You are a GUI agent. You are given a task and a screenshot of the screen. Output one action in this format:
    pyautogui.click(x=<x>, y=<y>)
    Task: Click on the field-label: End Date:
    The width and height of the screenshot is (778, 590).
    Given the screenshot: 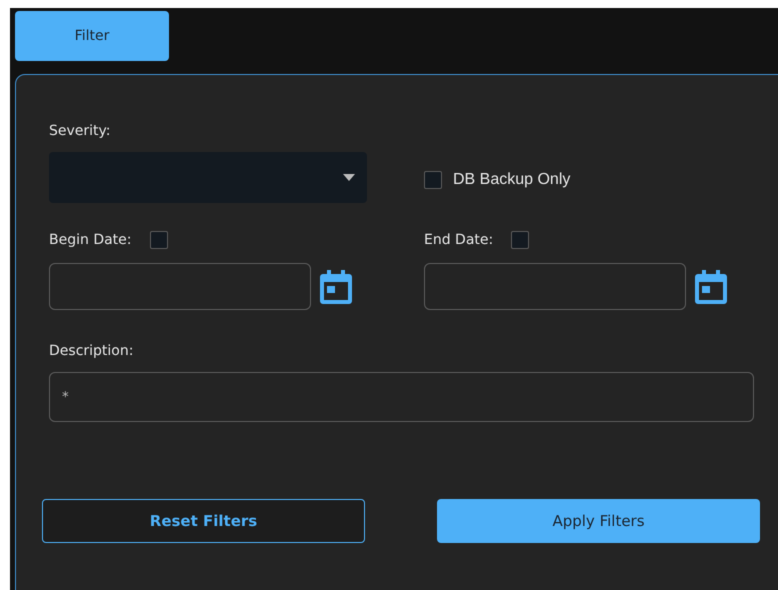 What is the action you would take?
    pyautogui.click(x=459, y=240)
    